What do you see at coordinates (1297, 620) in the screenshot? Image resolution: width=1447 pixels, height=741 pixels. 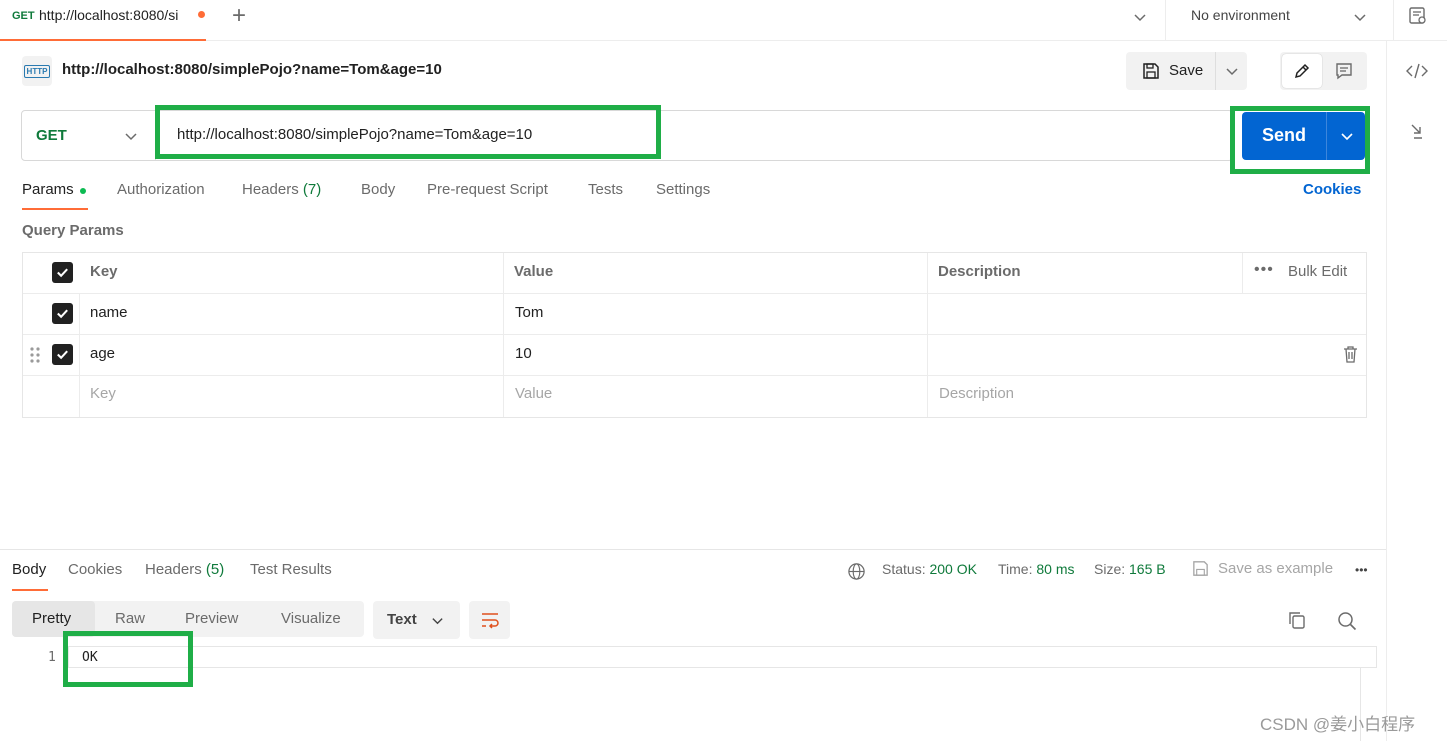 I see `copy-icon` at bounding box center [1297, 620].